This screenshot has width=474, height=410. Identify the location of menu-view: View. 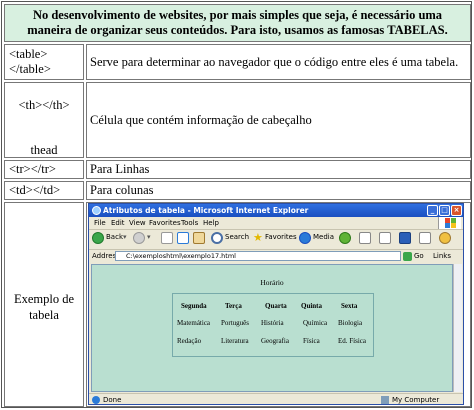
(137, 223).